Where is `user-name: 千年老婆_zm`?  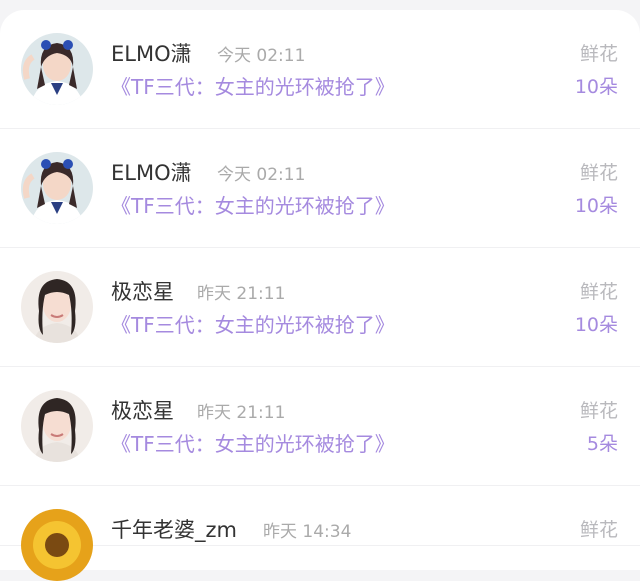 user-name: 千年老婆_zm is located at coordinates (174, 530).